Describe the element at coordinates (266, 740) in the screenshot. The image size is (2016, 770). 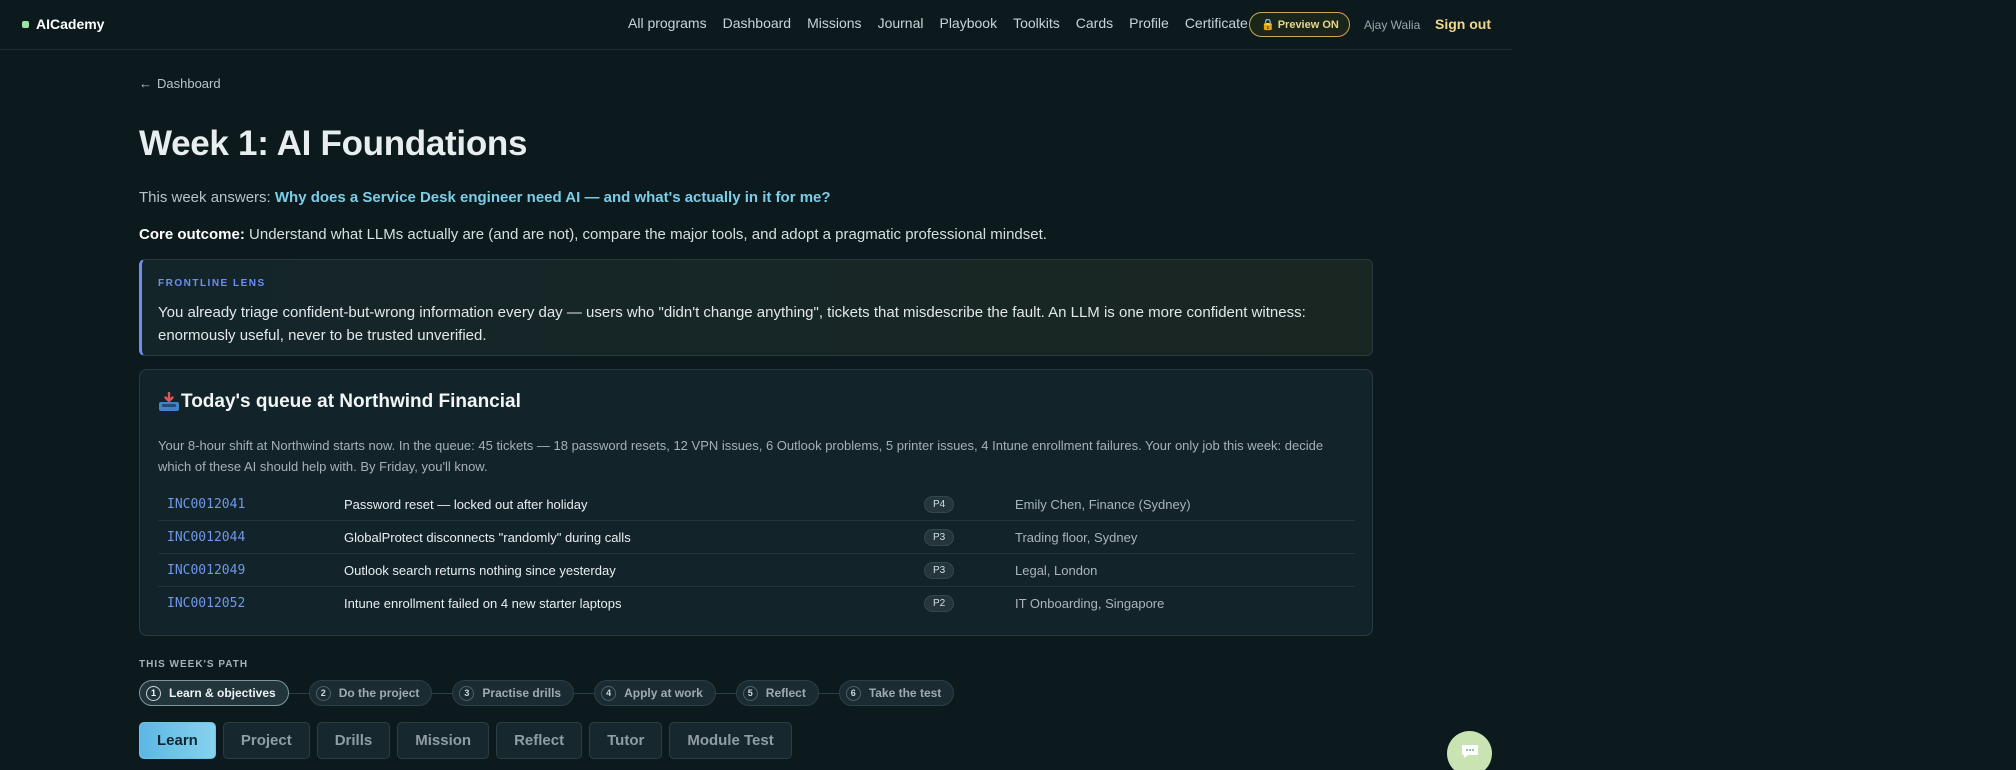
I see `tab-project: Project` at that location.